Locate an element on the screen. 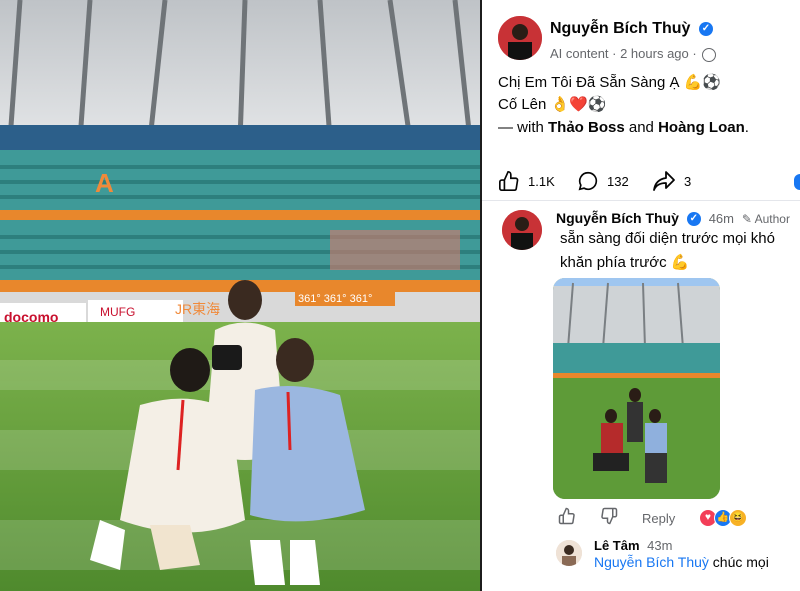 The width and height of the screenshot is (800, 591). share-count: 3 is located at coordinates (688, 181).